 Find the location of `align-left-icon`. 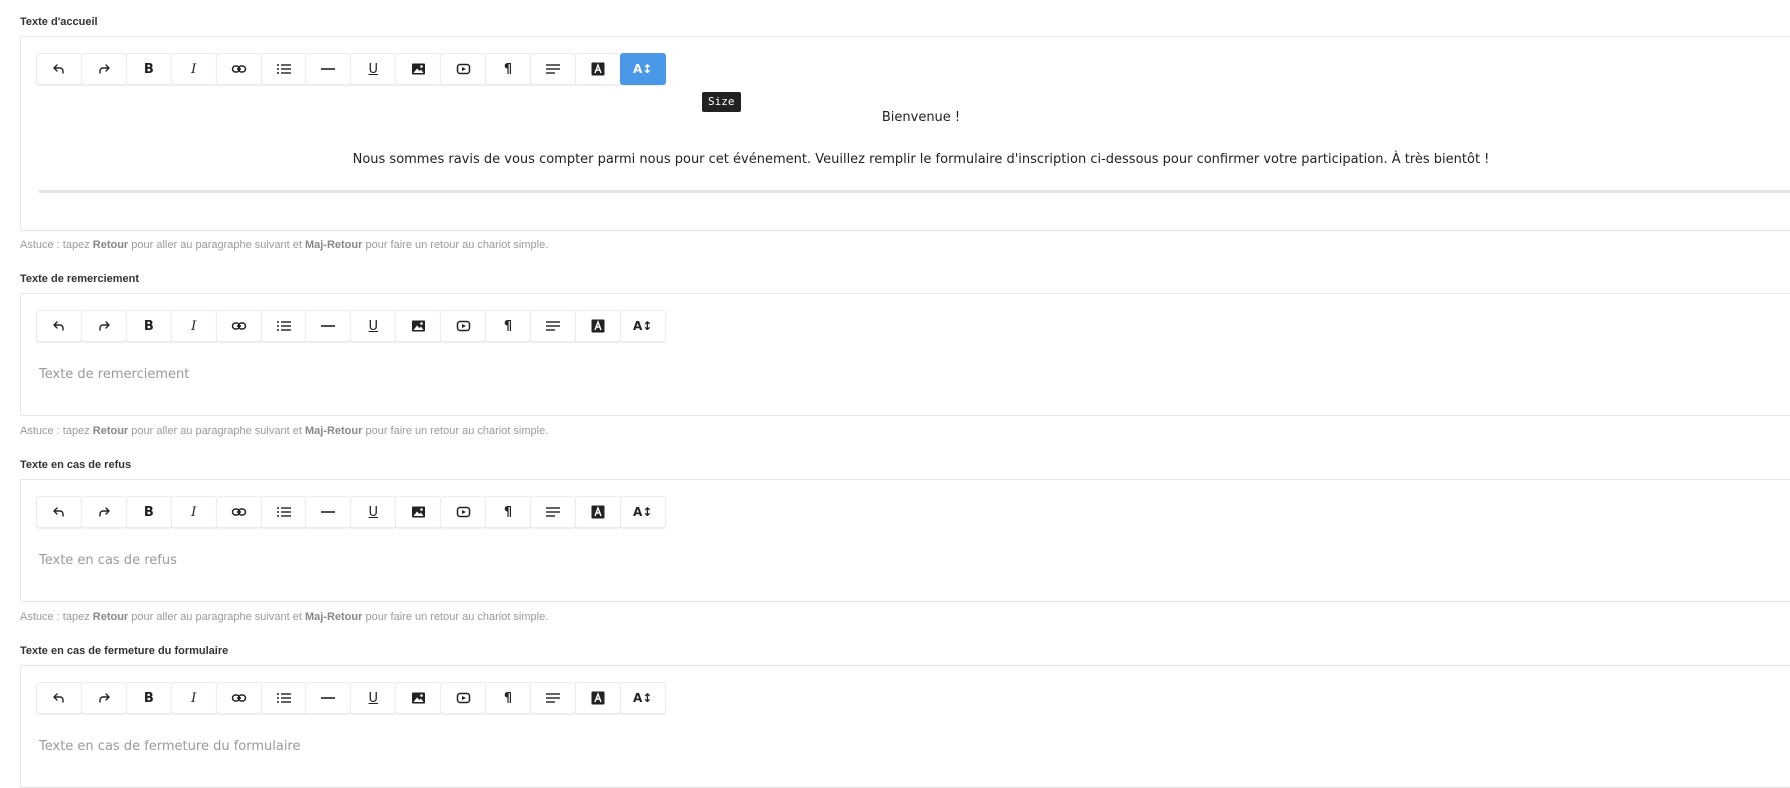

align-left-icon is located at coordinates (553, 512).